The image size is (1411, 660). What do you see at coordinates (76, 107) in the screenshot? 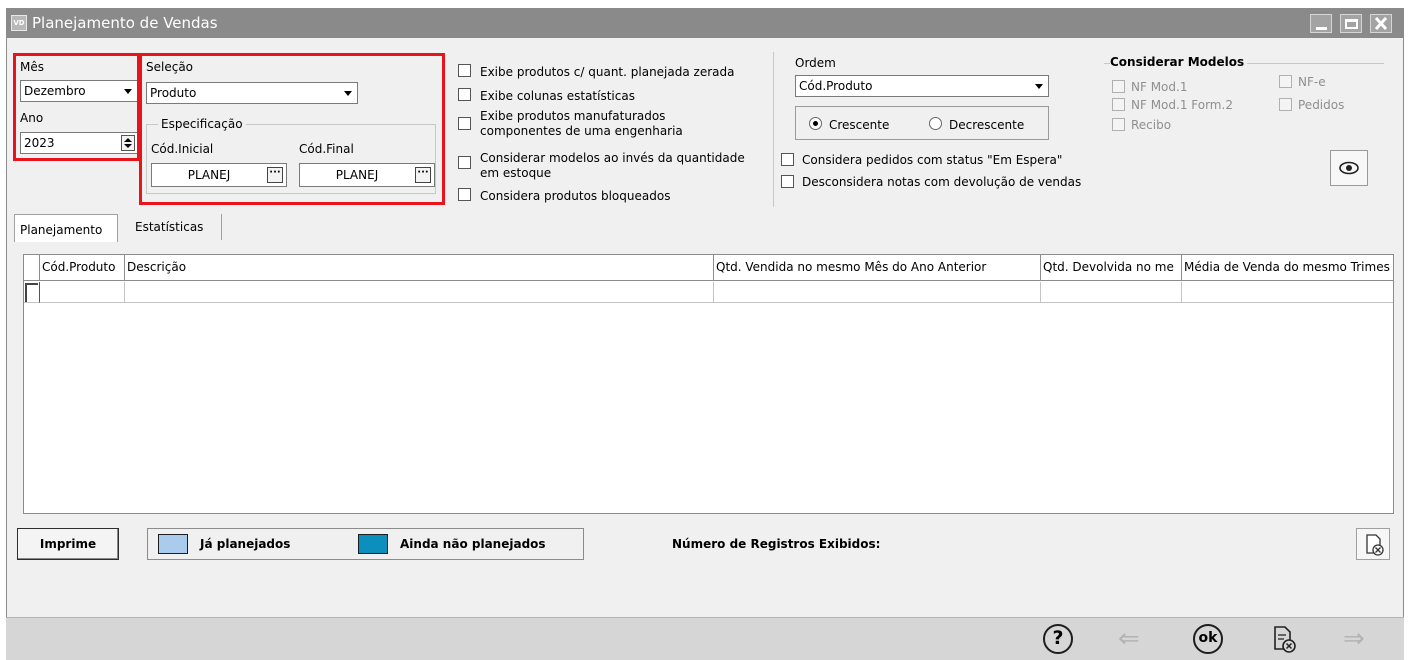
I see `highlight-mes-ano` at bounding box center [76, 107].